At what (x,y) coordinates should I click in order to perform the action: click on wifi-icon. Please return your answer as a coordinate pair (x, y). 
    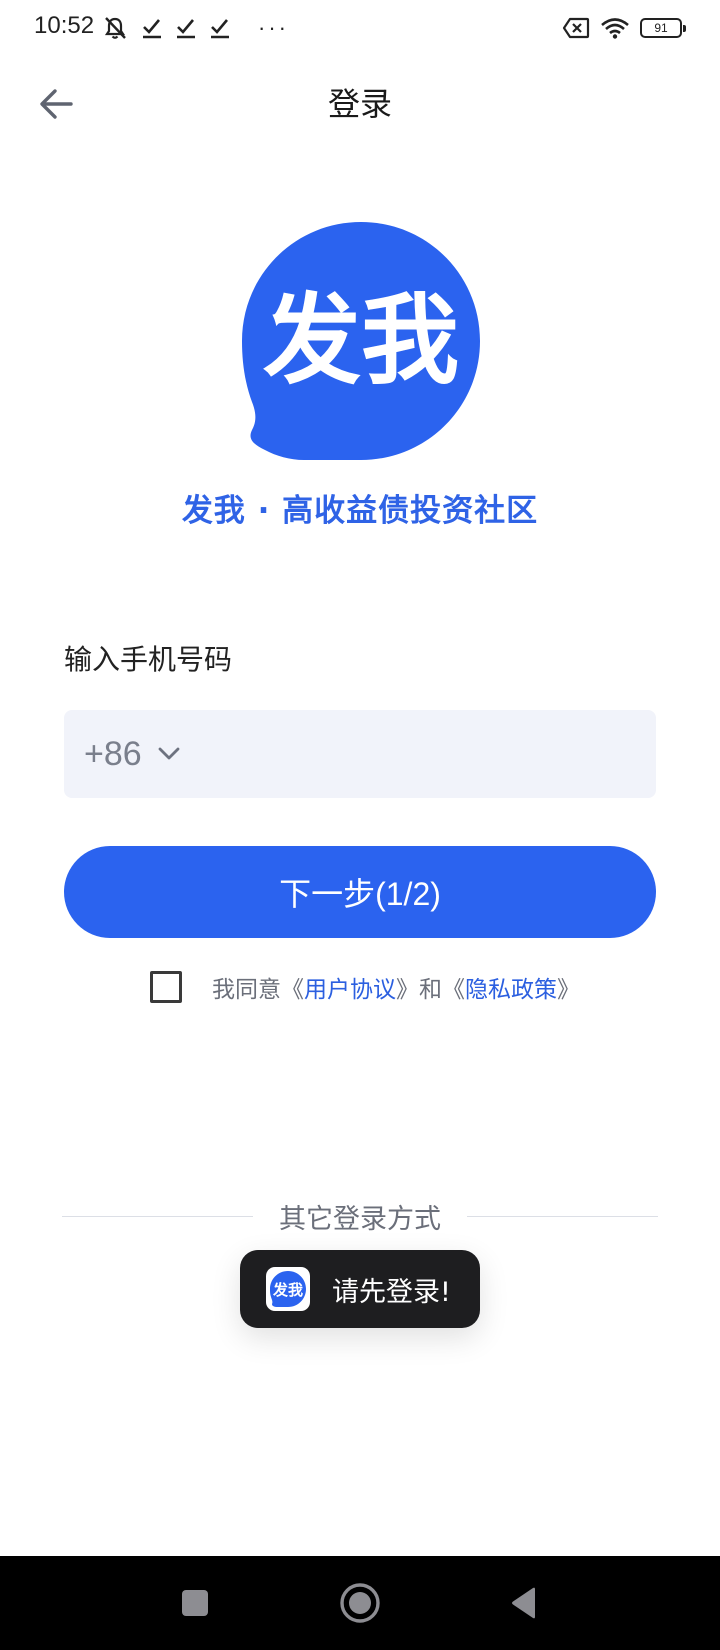
    Looking at the image, I should click on (615, 28).